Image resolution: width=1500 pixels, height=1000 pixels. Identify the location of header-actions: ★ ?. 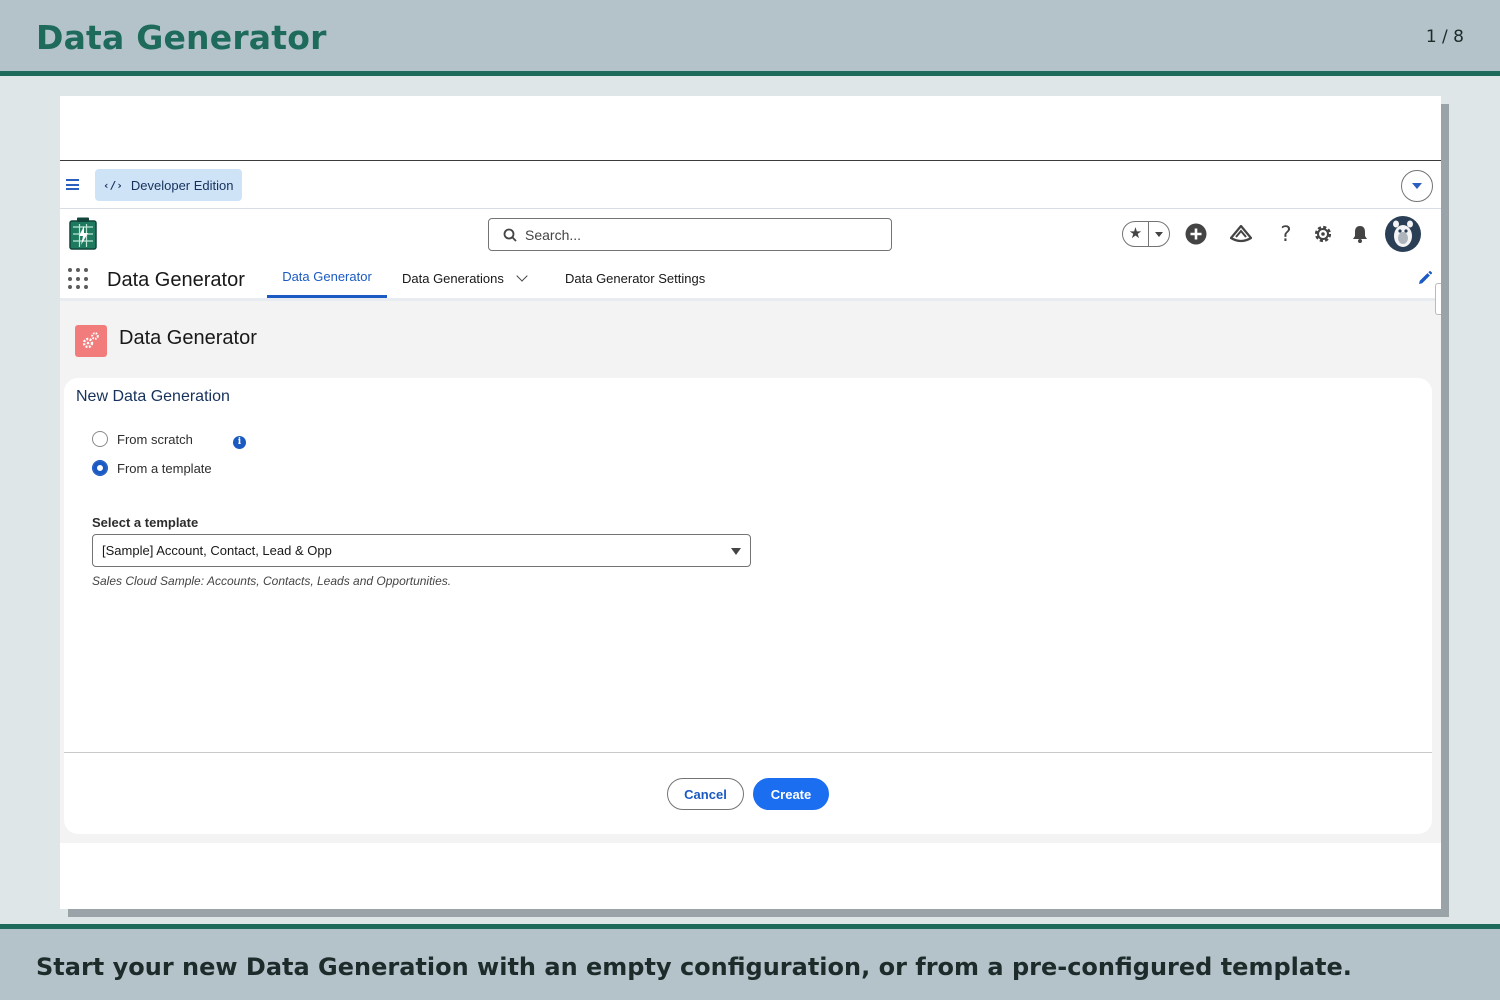
(1271, 234).